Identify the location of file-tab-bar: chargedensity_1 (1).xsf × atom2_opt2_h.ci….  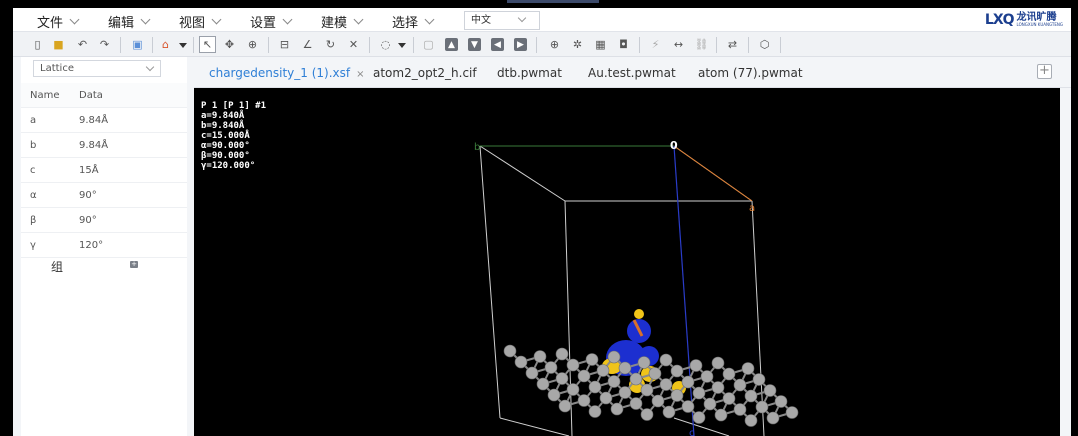
(632, 72).